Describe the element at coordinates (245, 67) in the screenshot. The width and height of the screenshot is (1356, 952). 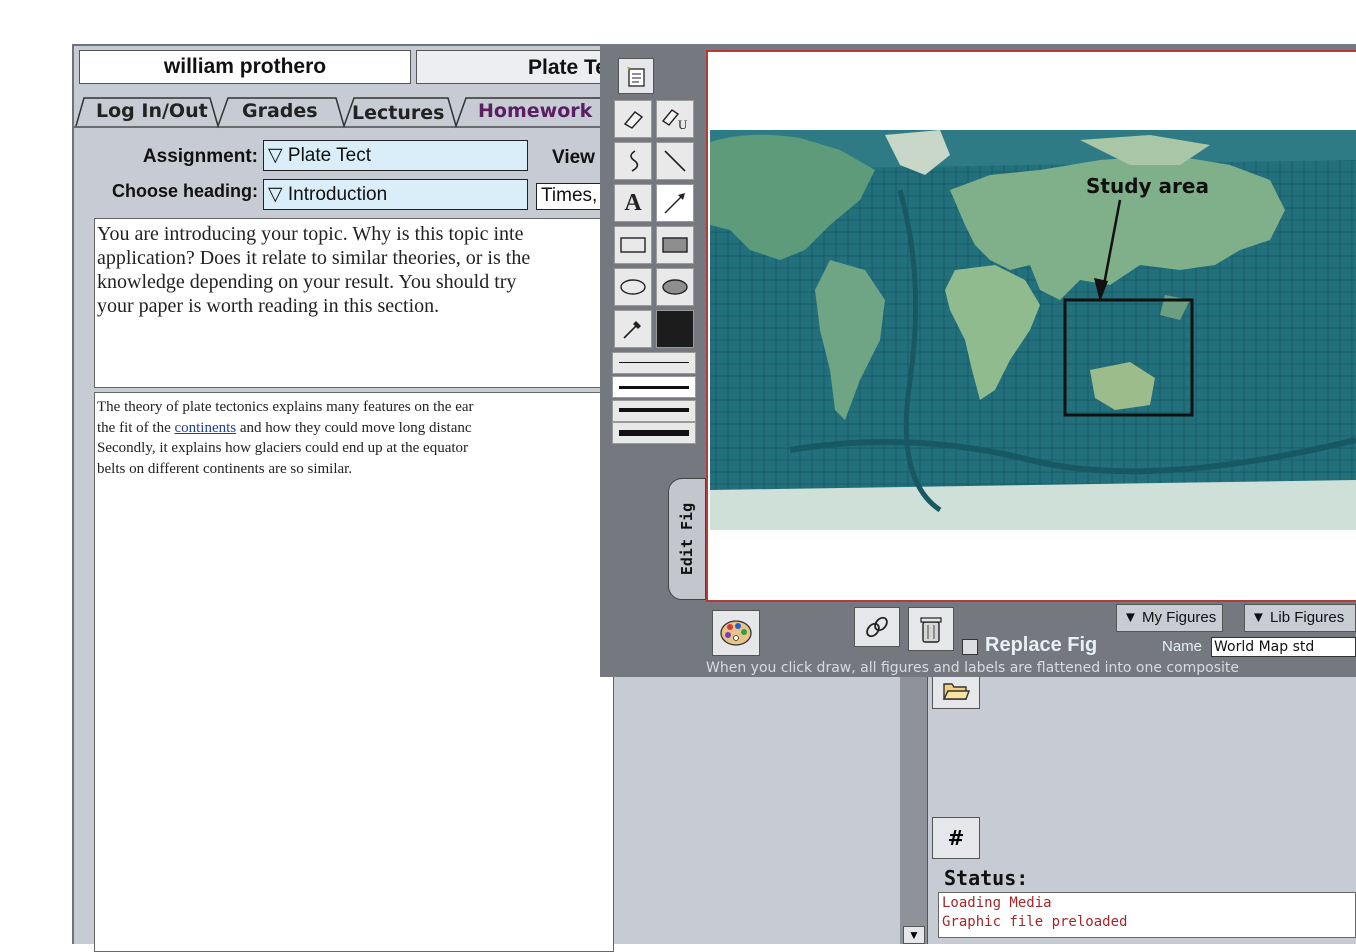
I see `user-name-field: william prothero` at that location.